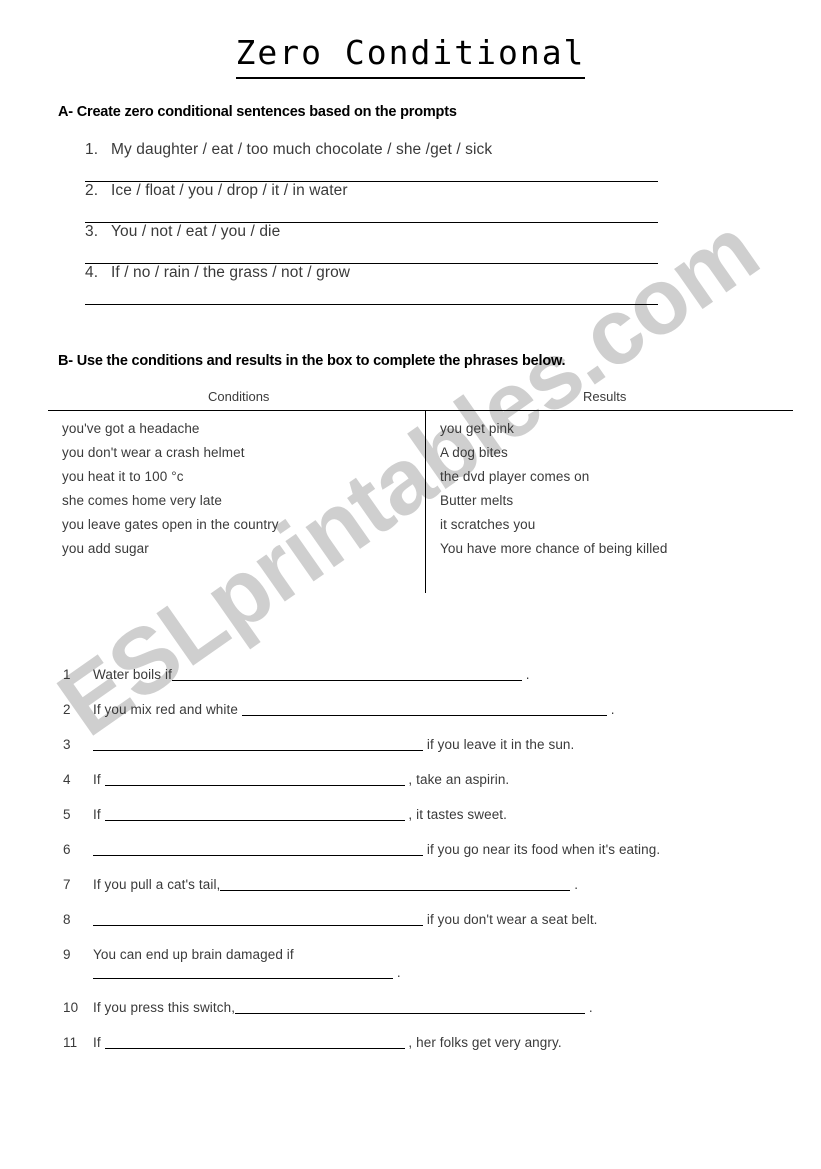  I want to click on blank-row: 1 Water boils if ., so click(368, 675).